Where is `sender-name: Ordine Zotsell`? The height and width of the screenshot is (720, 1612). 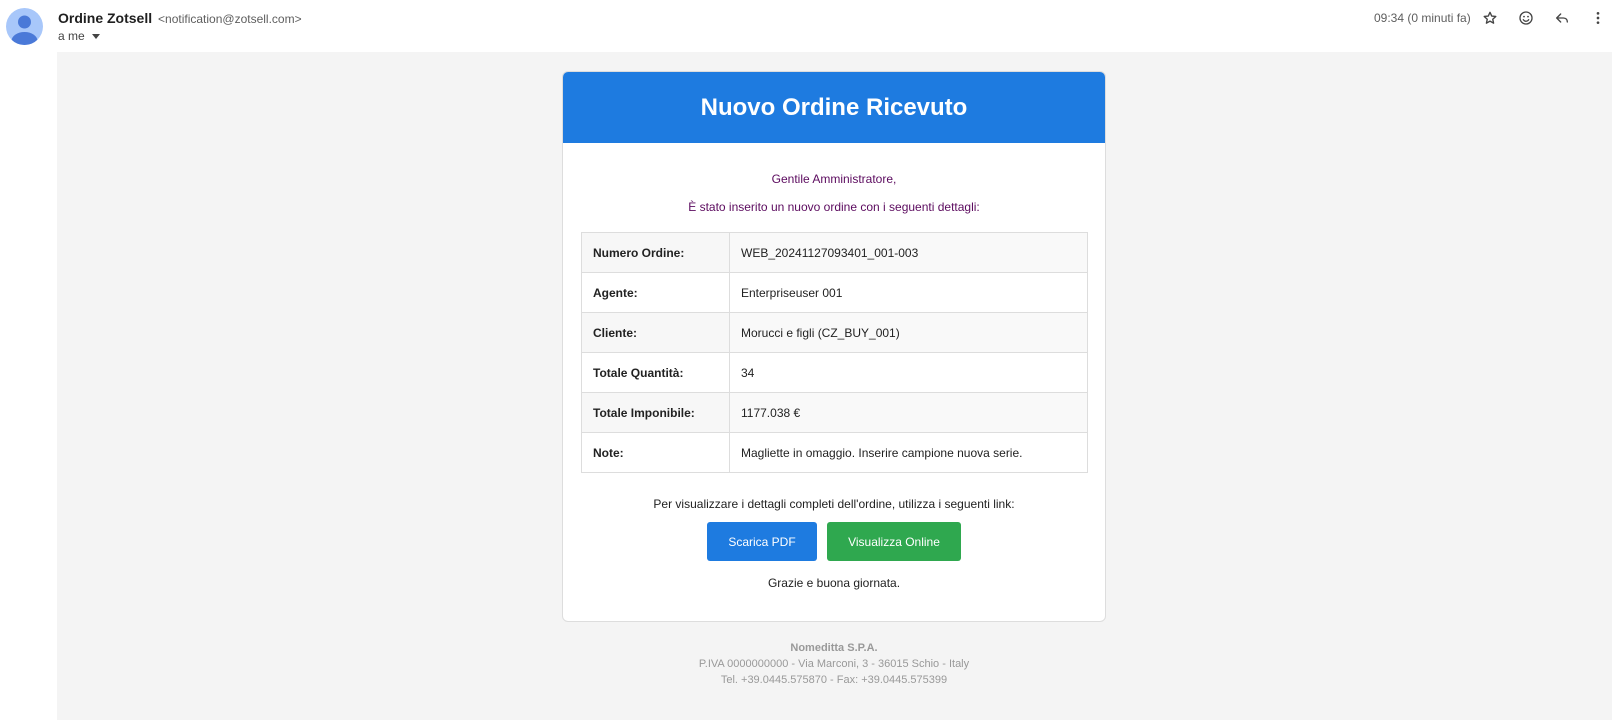
sender-name: Ordine Zotsell is located at coordinates (105, 18).